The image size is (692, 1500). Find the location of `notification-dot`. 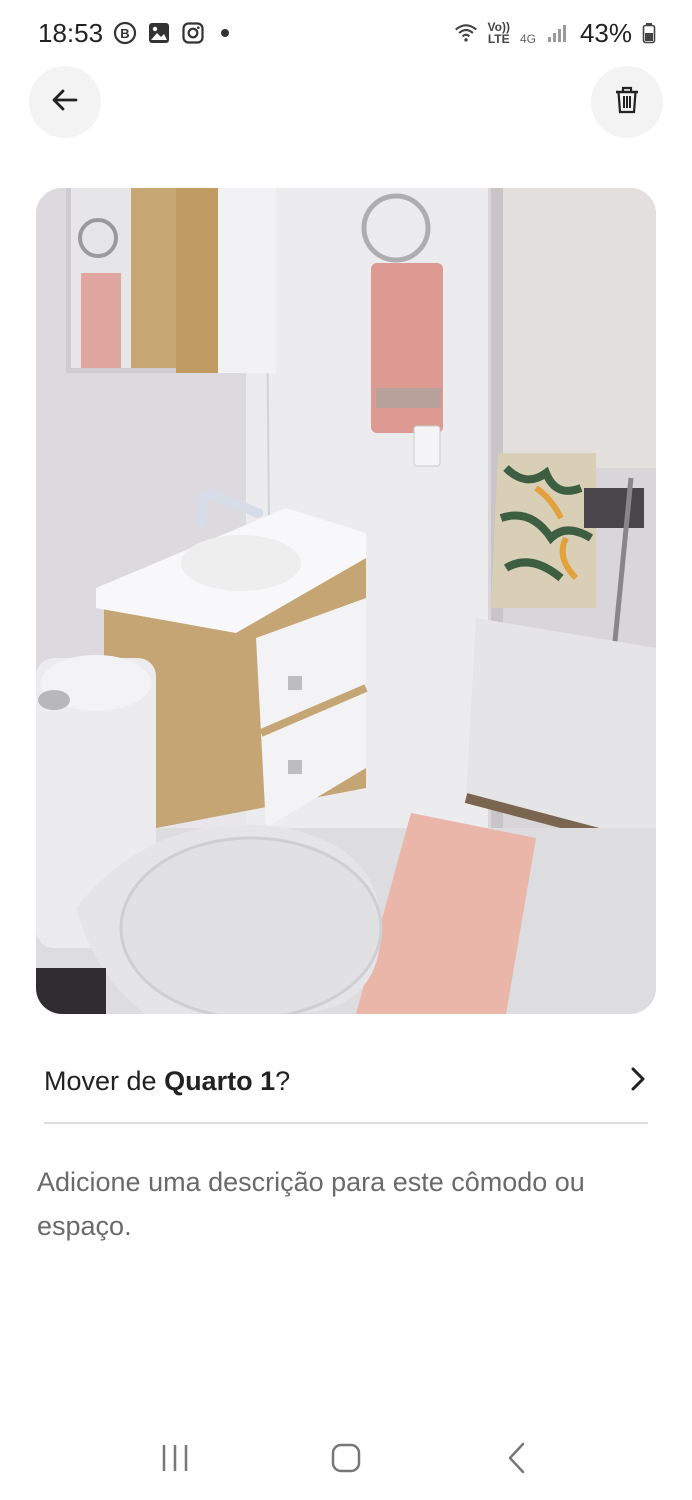

notification-dot is located at coordinates (225, 33).